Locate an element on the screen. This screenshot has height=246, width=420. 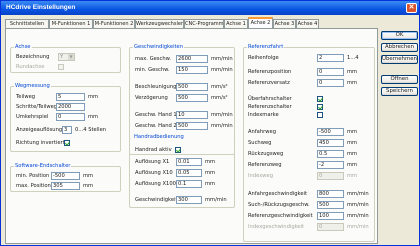
aufloesung-x1-unit: mm is located at coordinates (210, 162).